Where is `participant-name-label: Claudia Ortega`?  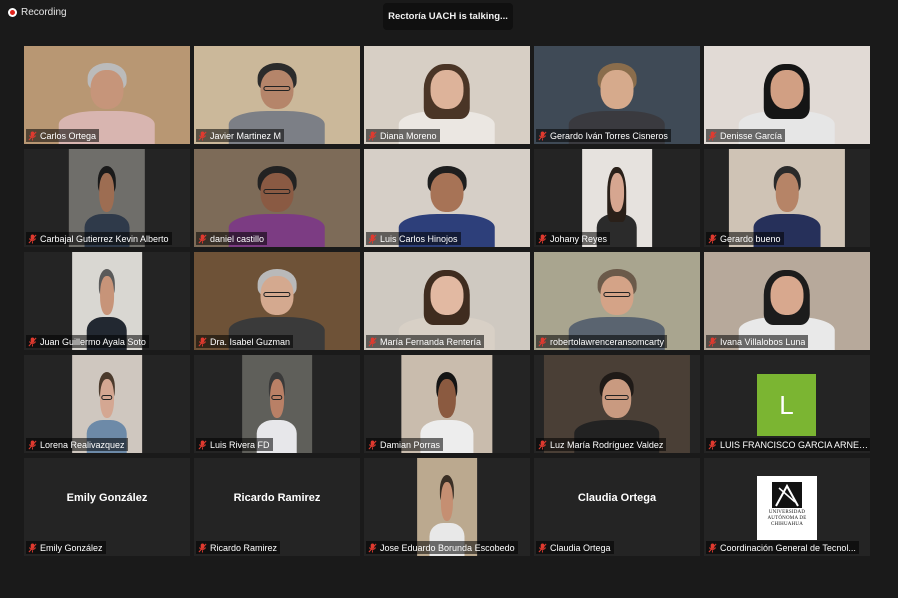
participant-name-label: Claudia Ortega is located at coordinates (575, 547).